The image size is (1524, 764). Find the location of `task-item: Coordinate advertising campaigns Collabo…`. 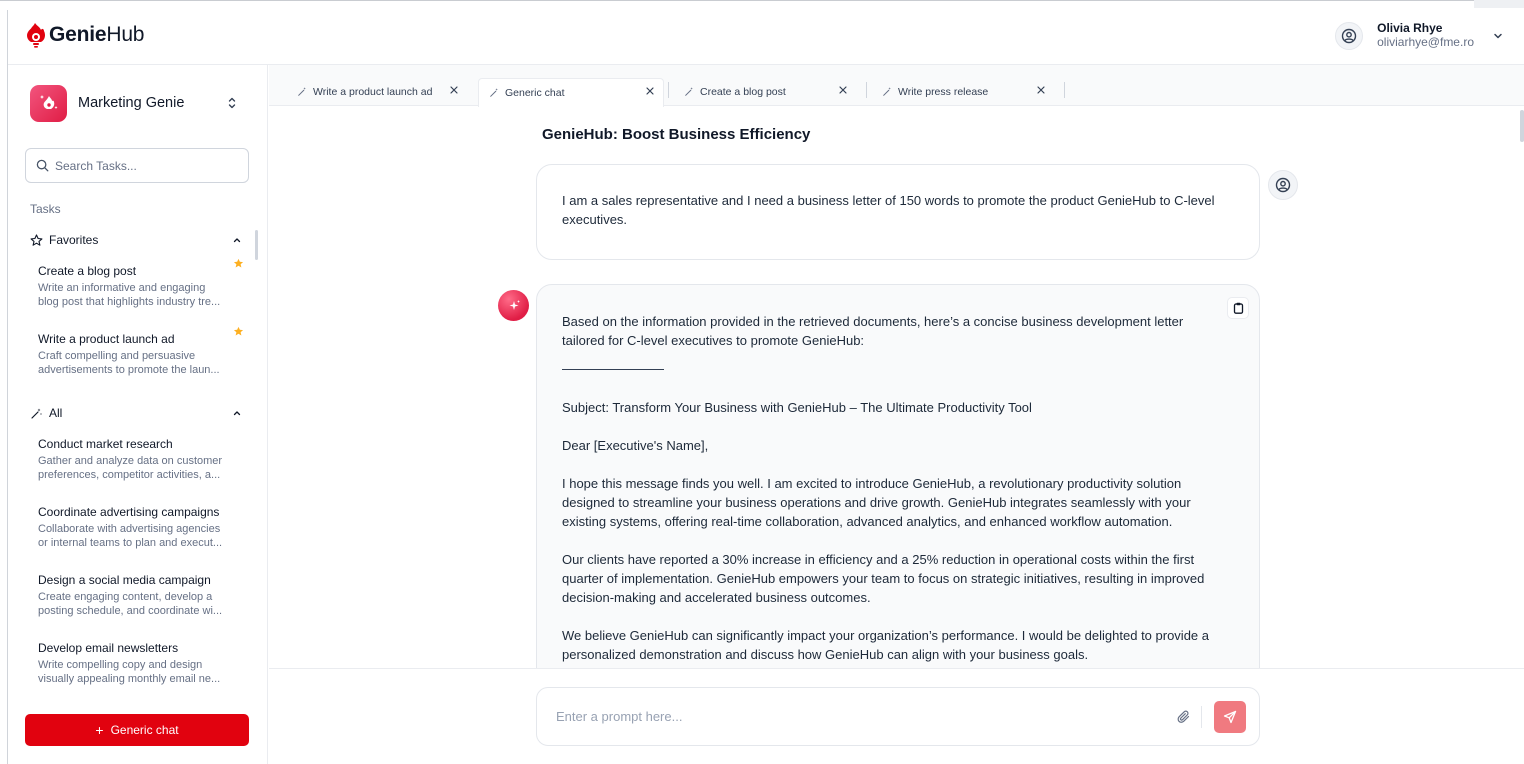

task-item: Coordinate advertising campaigns Collabo… is located at coordinates (139, 527).